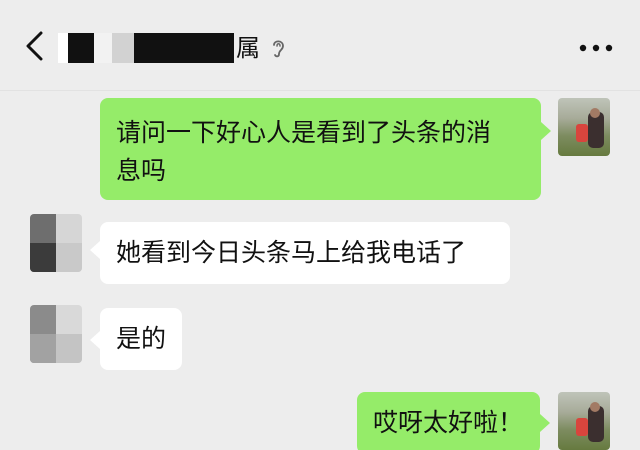 The image size is (640, 450). I want to click on message-text: 哎呀太好啦！, so click(448, 422).